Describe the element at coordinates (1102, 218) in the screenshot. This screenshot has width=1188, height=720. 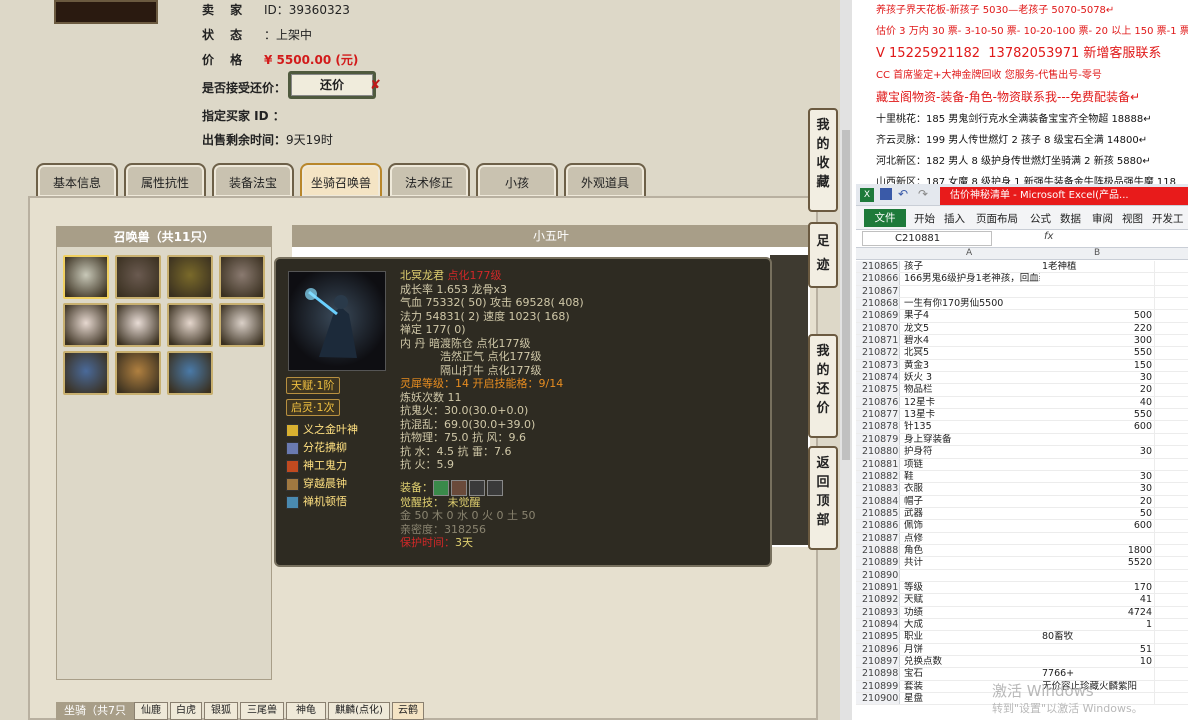
I see `ribbon-tab: 审阅` at that location.